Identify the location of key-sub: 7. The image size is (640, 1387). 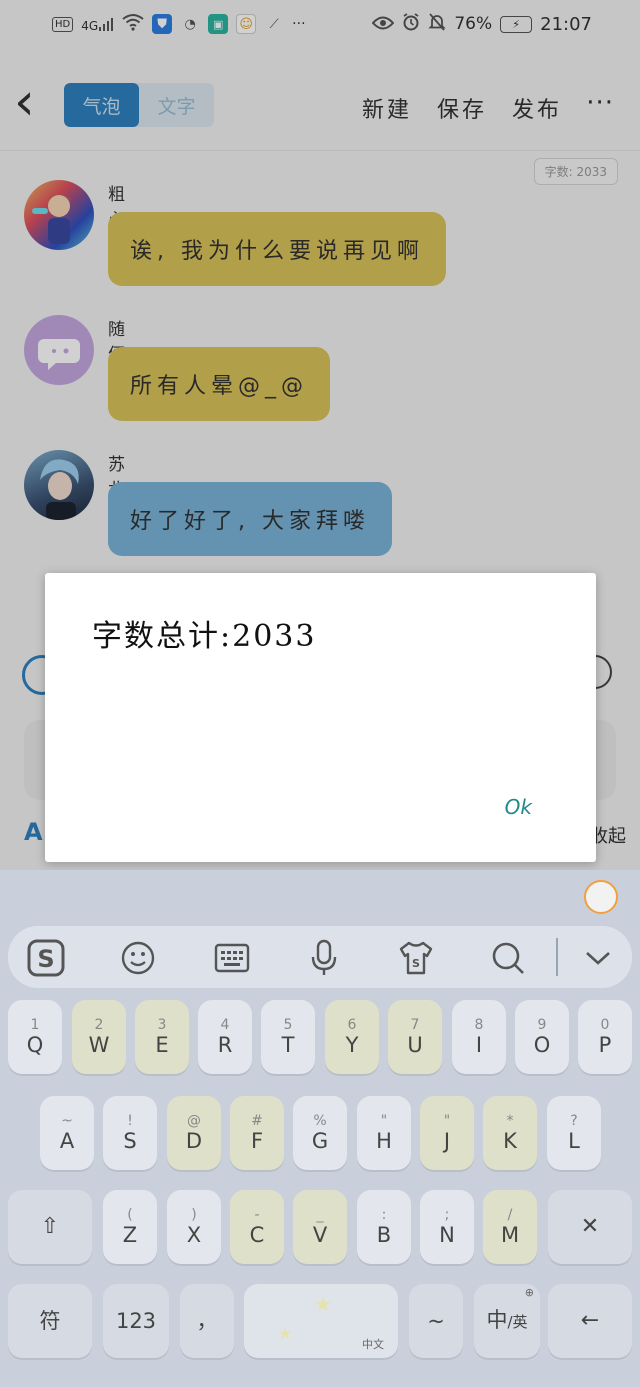
(415, 1025).